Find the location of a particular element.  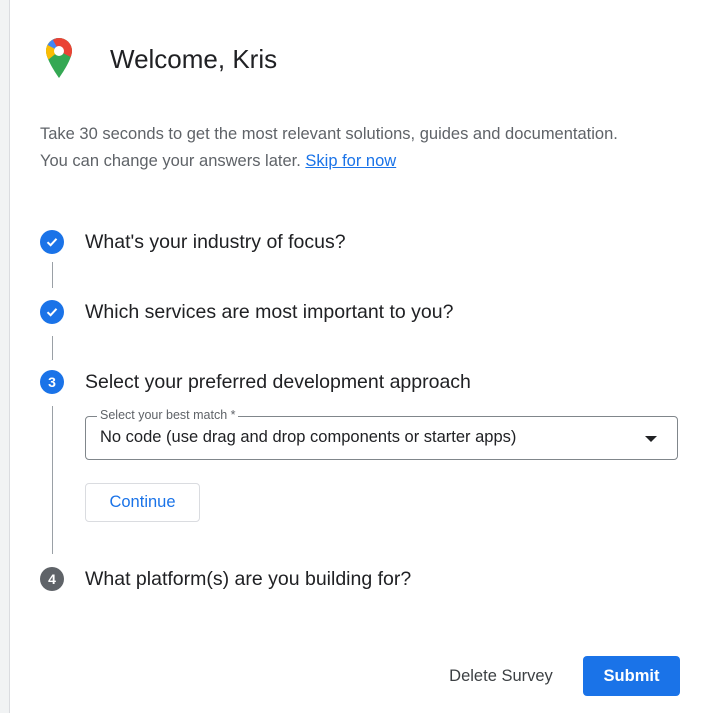

dialog-title: Welcome, Kris is located at coordinates (194, 59).